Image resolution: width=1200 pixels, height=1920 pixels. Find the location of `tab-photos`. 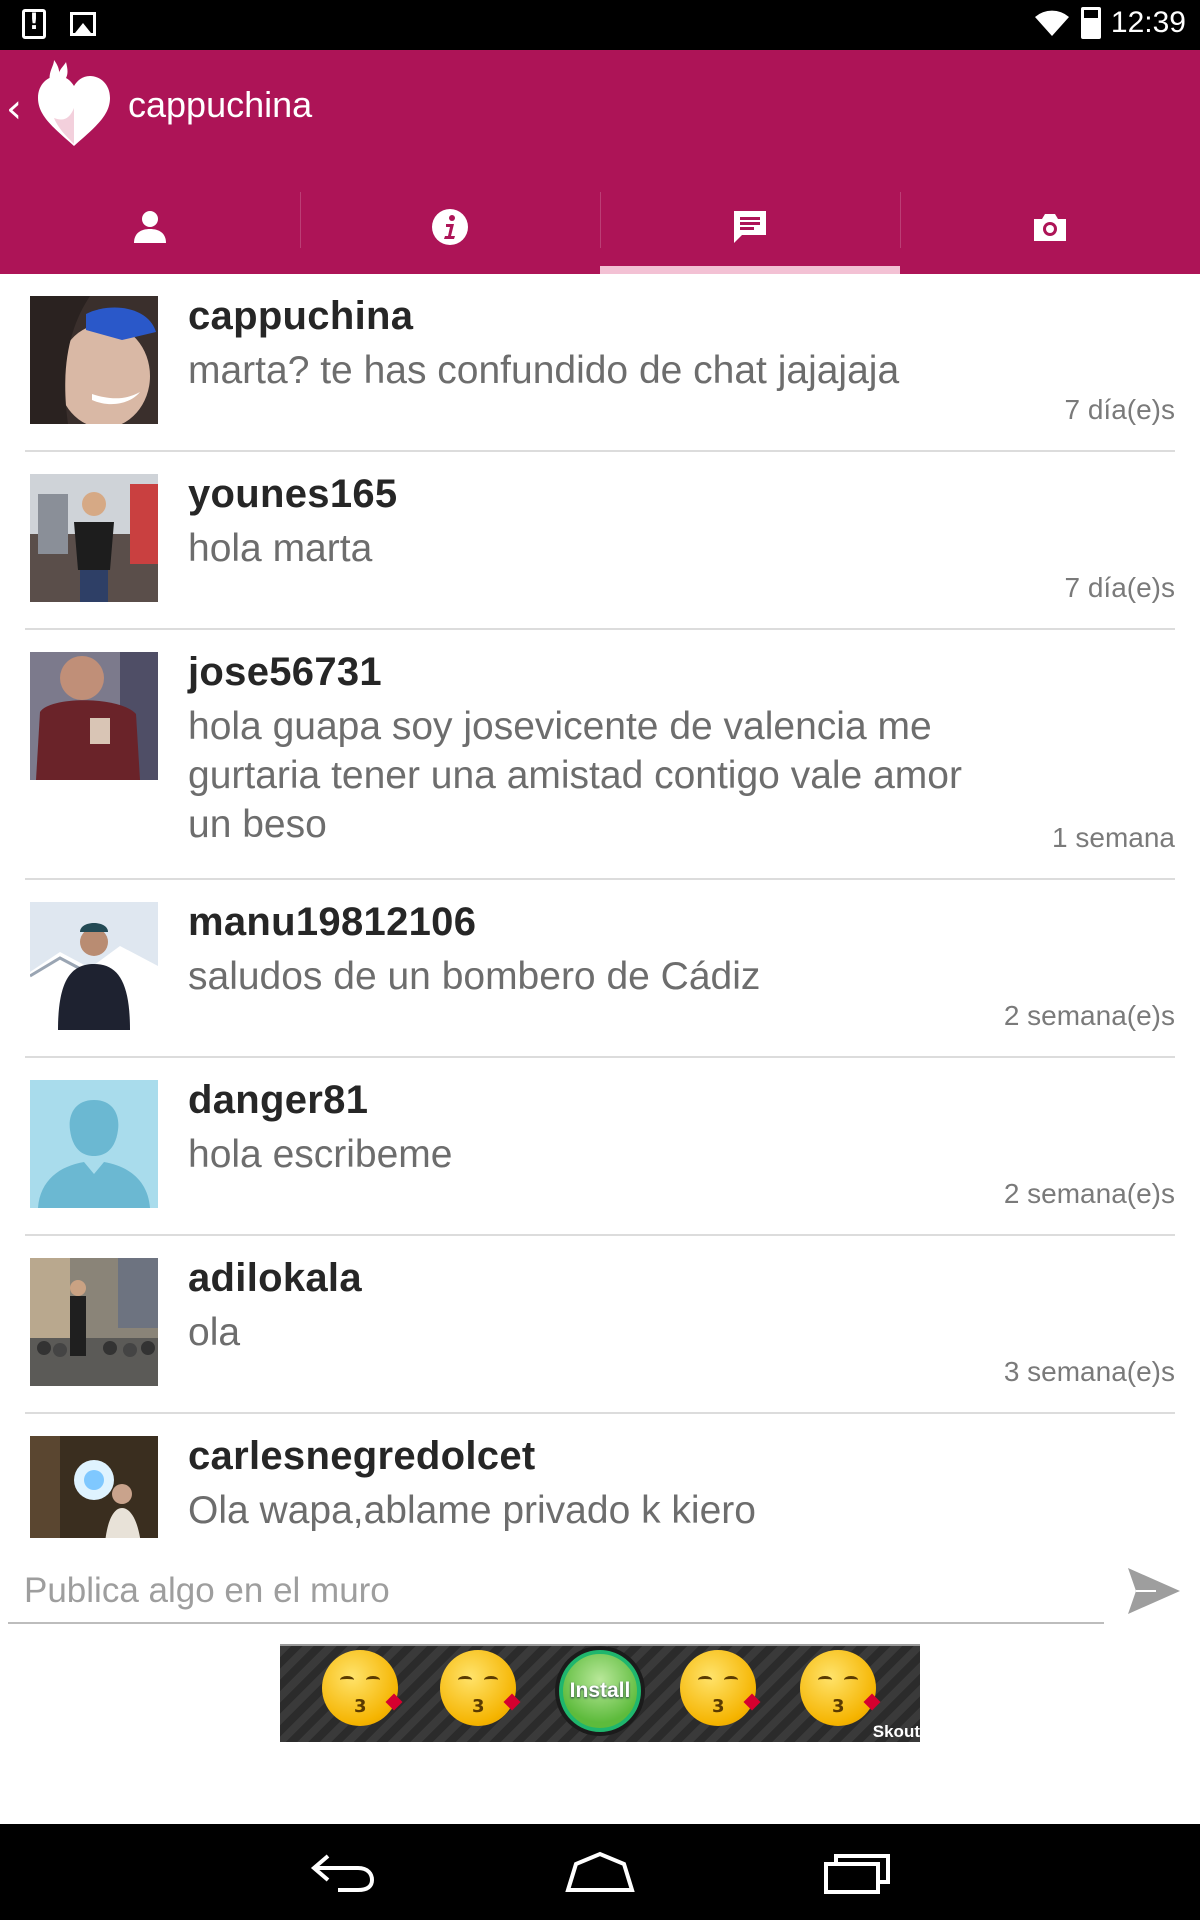

tab-photos is located at coordinates (1050, 227).